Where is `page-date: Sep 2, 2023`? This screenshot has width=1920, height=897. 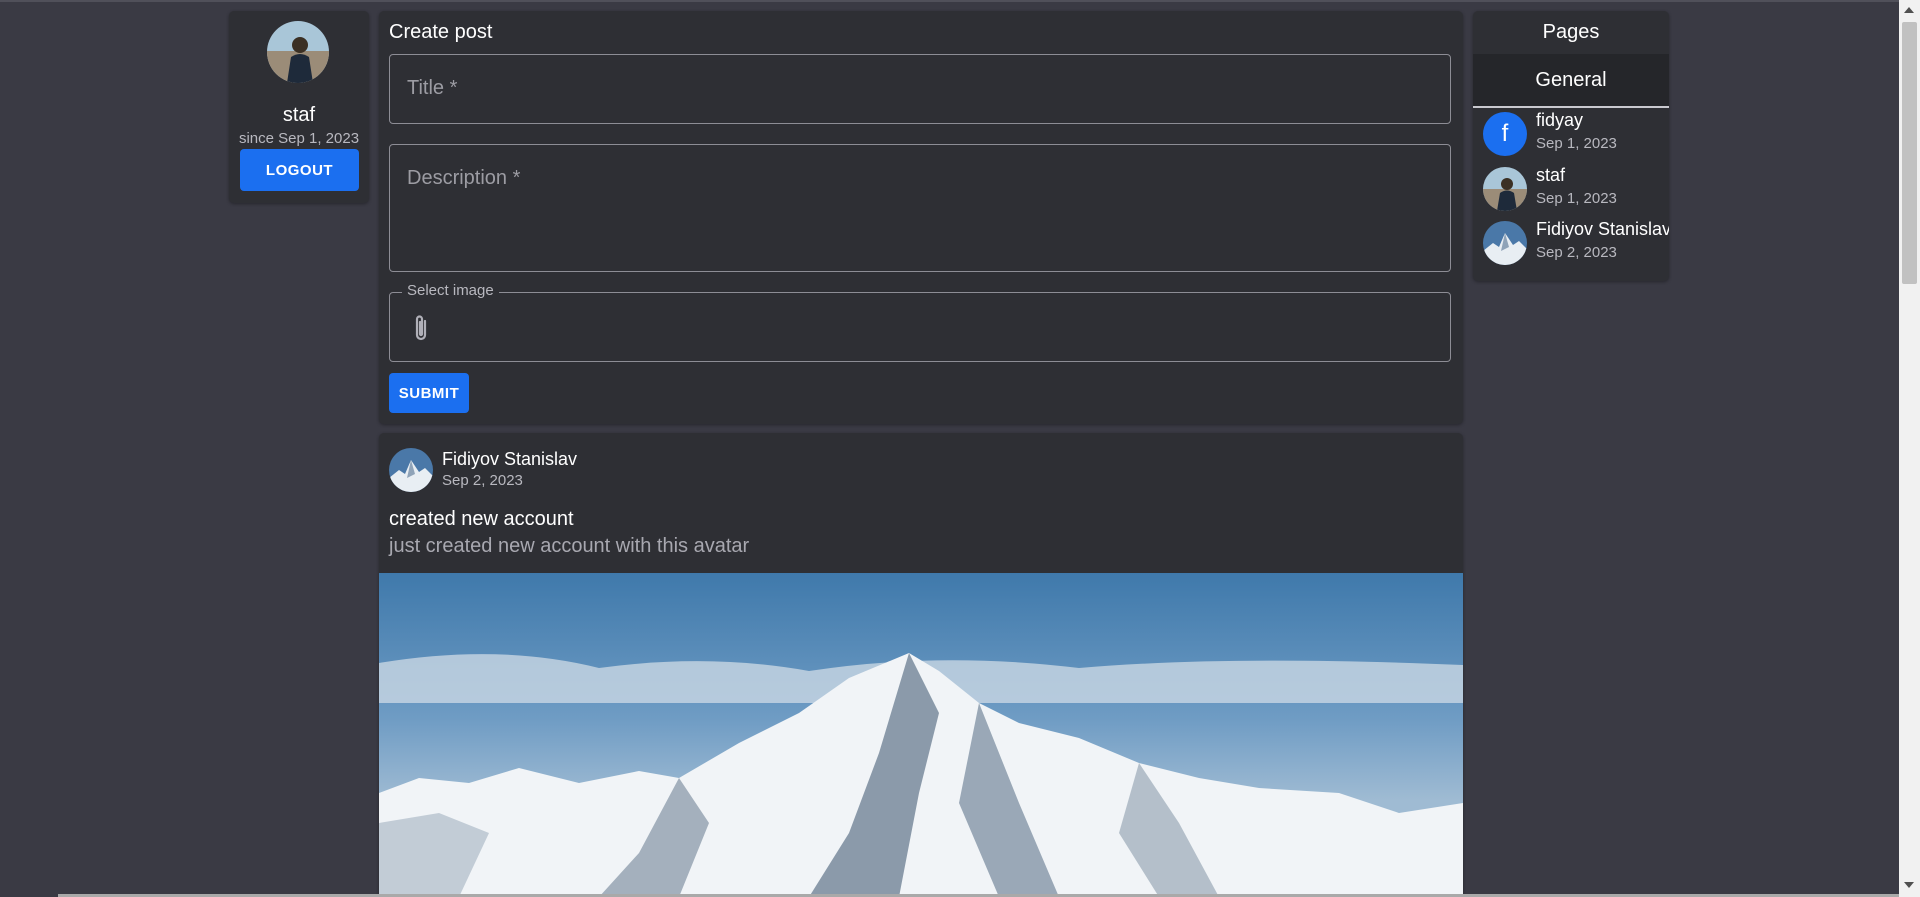
page-date: Sep 2, 2023 is located at coordinates (1576, 252).